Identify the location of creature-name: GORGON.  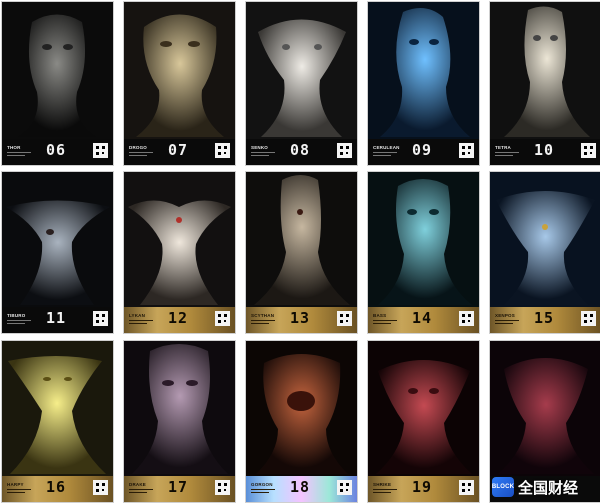
(262, 484).